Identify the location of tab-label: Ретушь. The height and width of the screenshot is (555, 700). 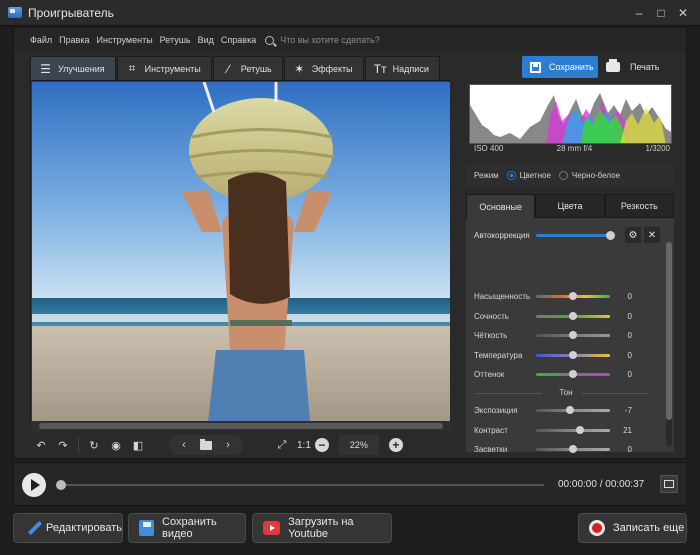
(256, 68).